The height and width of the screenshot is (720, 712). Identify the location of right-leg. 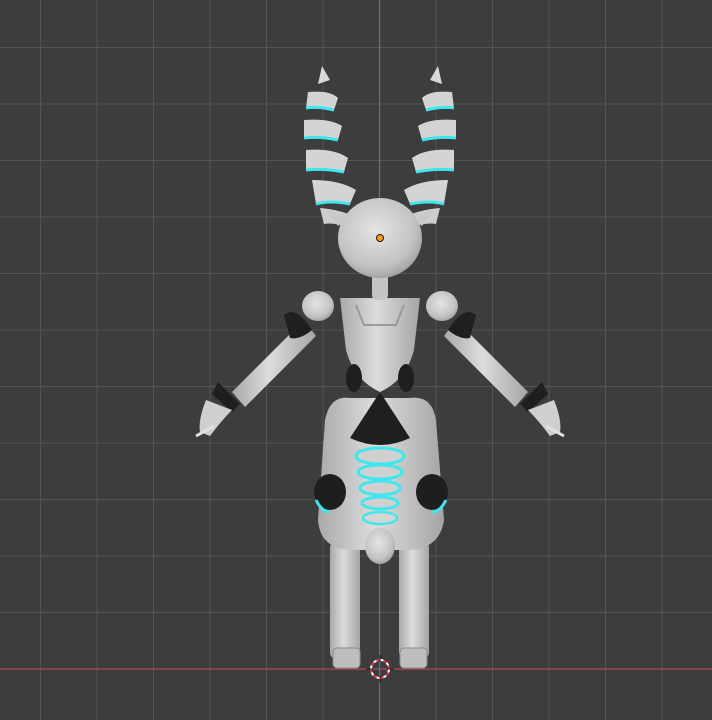
(414, 604).